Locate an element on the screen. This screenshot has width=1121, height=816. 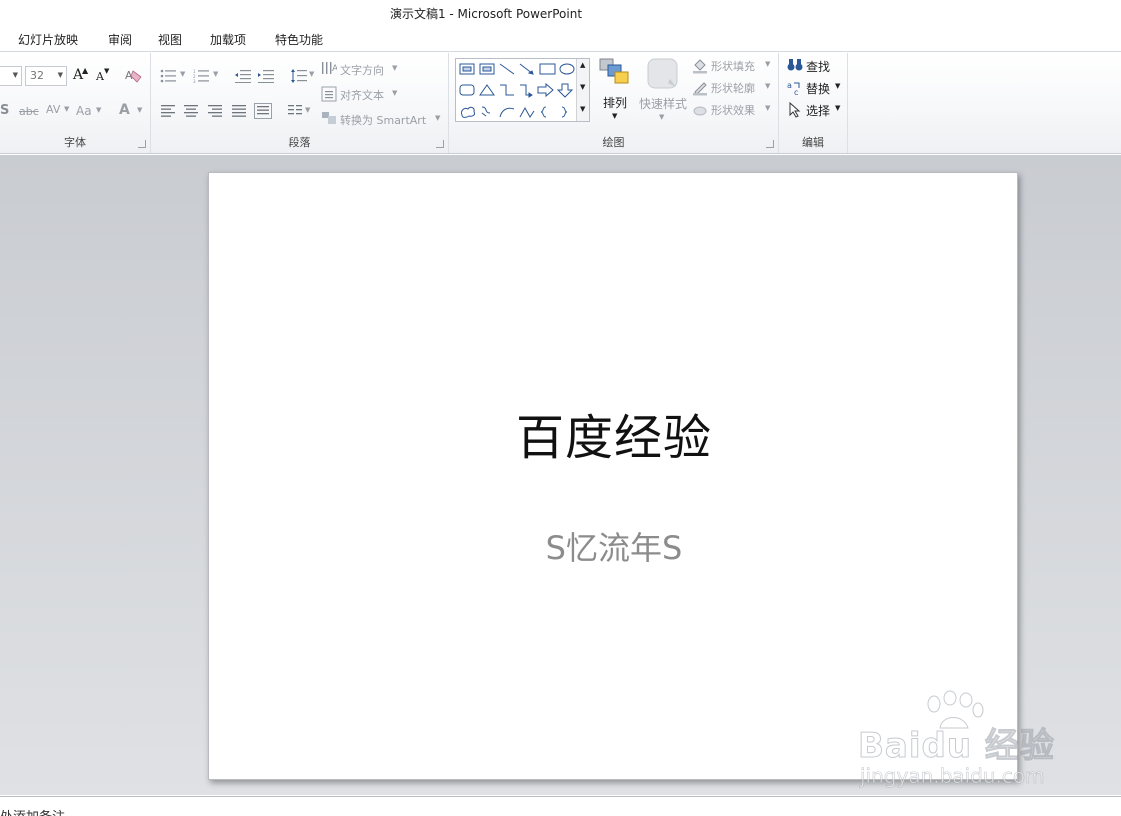
select-dropdown-icon: ▼ is located at coordinates (838, 108).